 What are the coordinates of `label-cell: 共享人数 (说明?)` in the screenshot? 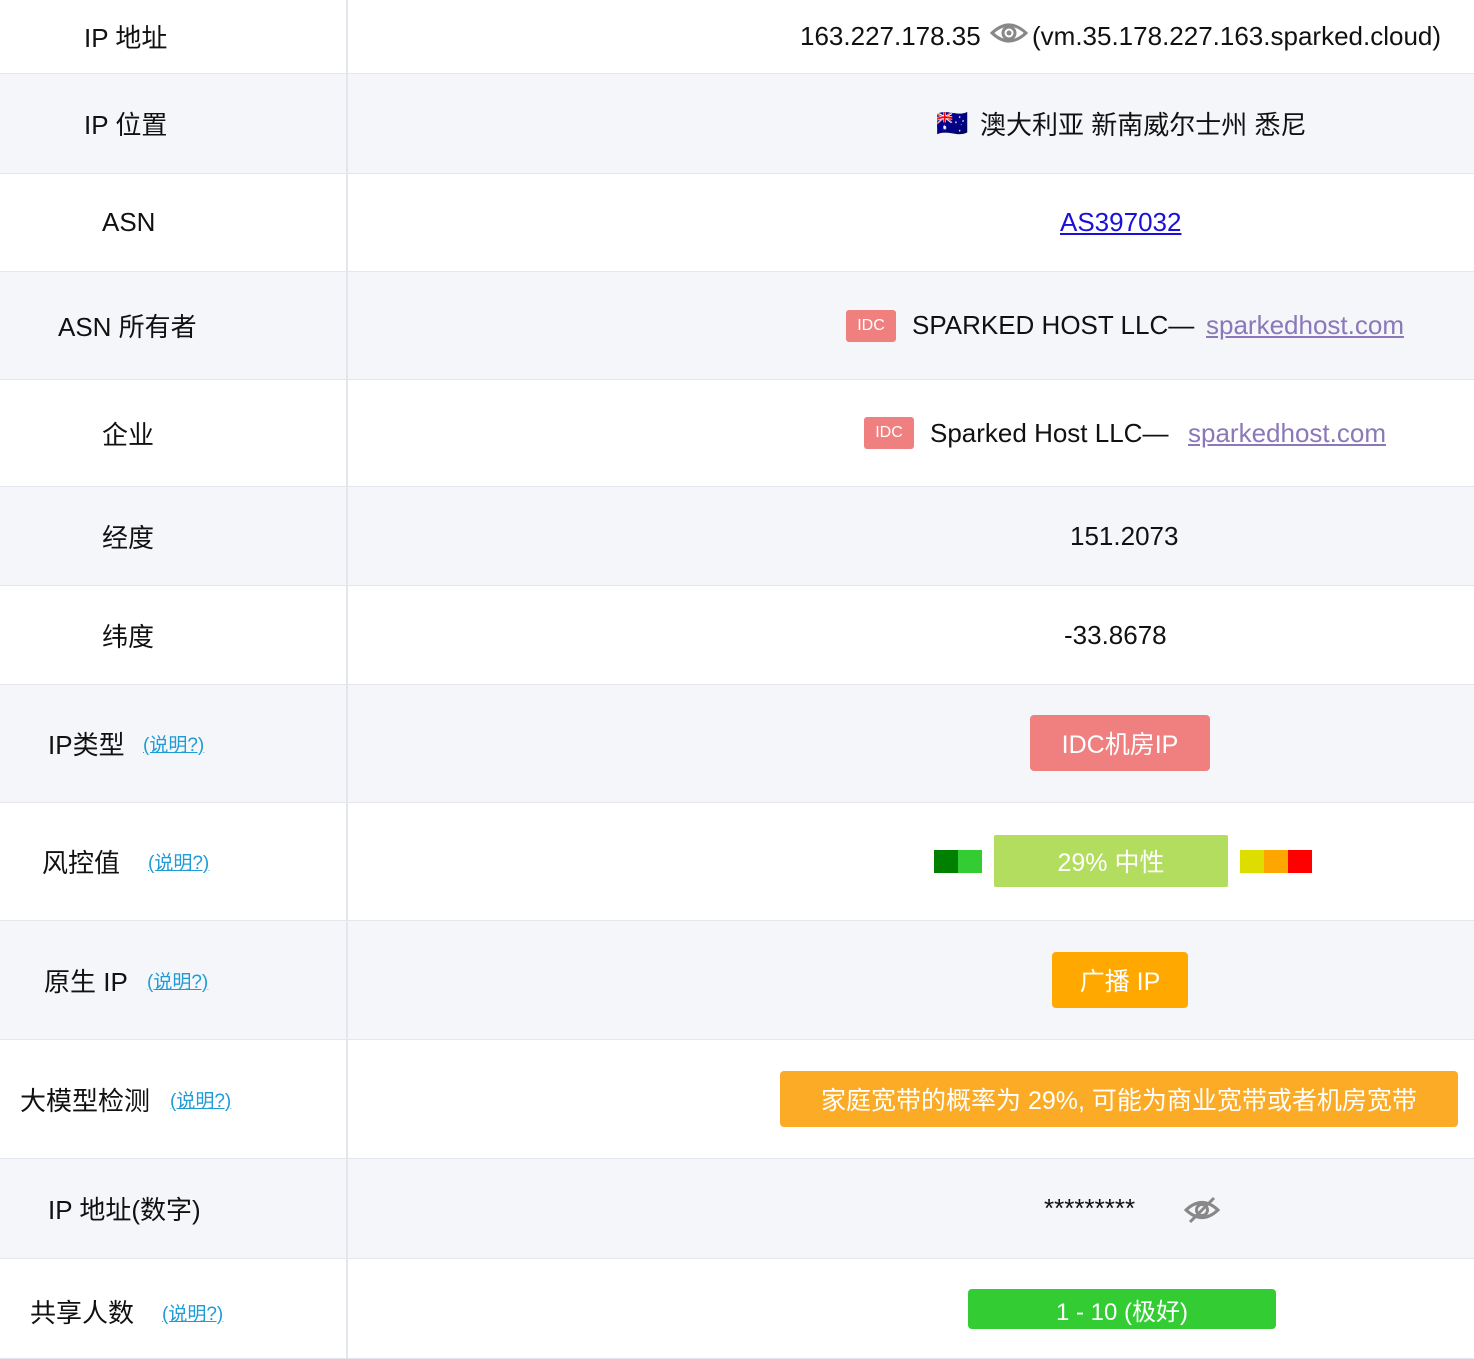 It's located at (174, 1308).